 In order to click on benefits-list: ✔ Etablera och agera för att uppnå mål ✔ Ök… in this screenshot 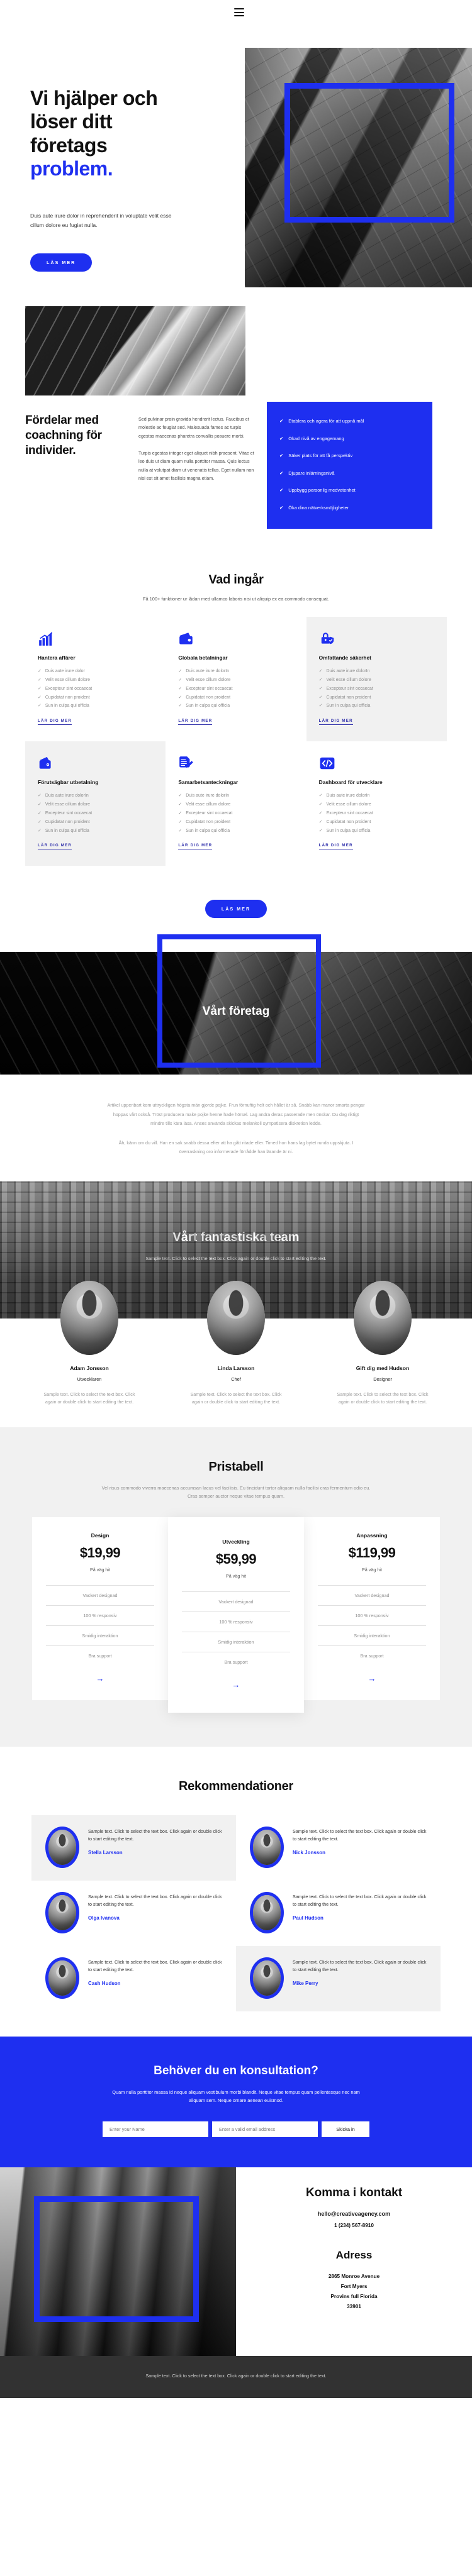, I will do `click(349, 465)`.